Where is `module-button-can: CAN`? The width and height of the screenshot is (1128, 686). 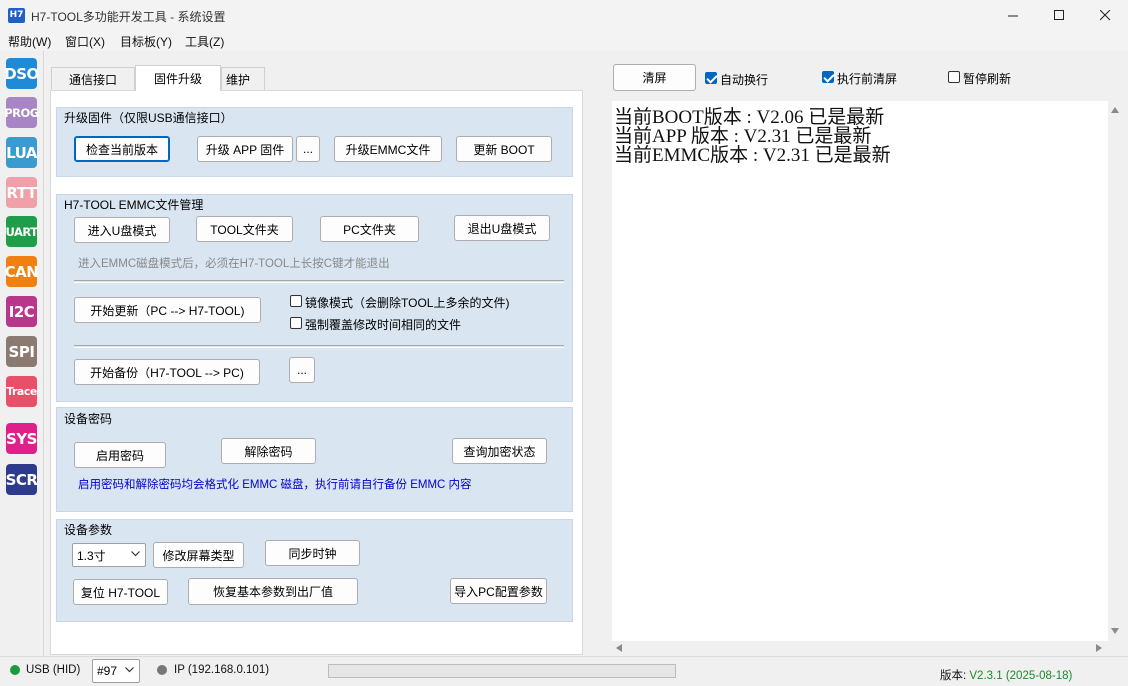
module-button-can: CAN is located at coordinates (22, 271).